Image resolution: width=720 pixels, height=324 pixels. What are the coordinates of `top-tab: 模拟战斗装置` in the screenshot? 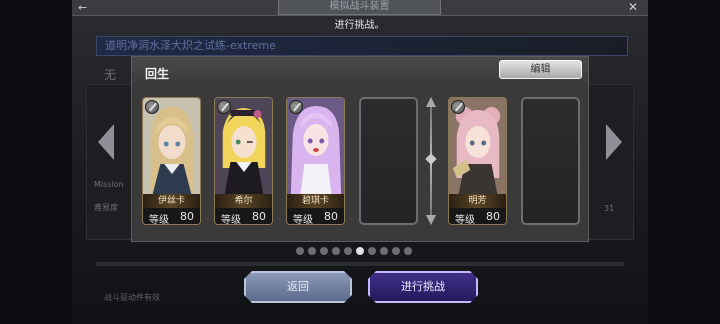 It's located at (359, 7).